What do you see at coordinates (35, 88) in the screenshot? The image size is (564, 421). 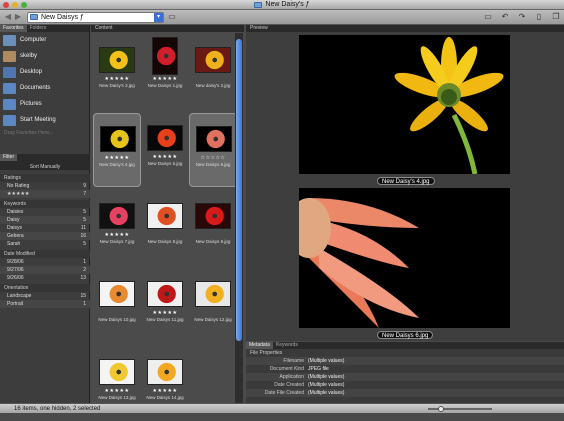 I see `favorite-label: Documents` at bounding box center [35, 88].